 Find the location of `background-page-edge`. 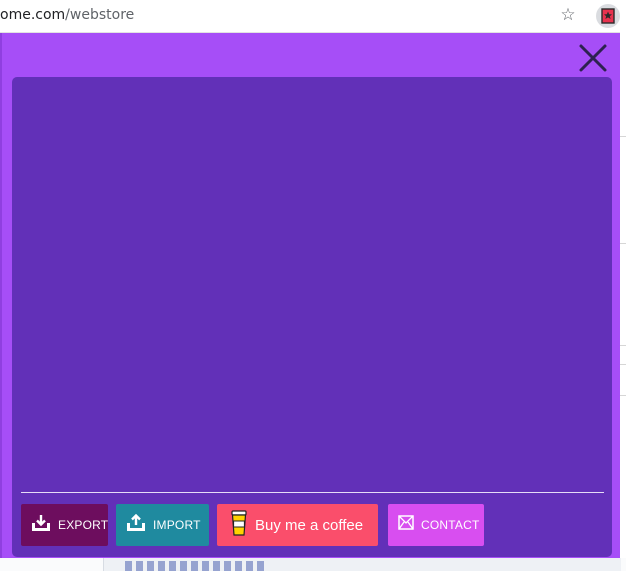

background-page-edge is located at coordinates (623, 301).